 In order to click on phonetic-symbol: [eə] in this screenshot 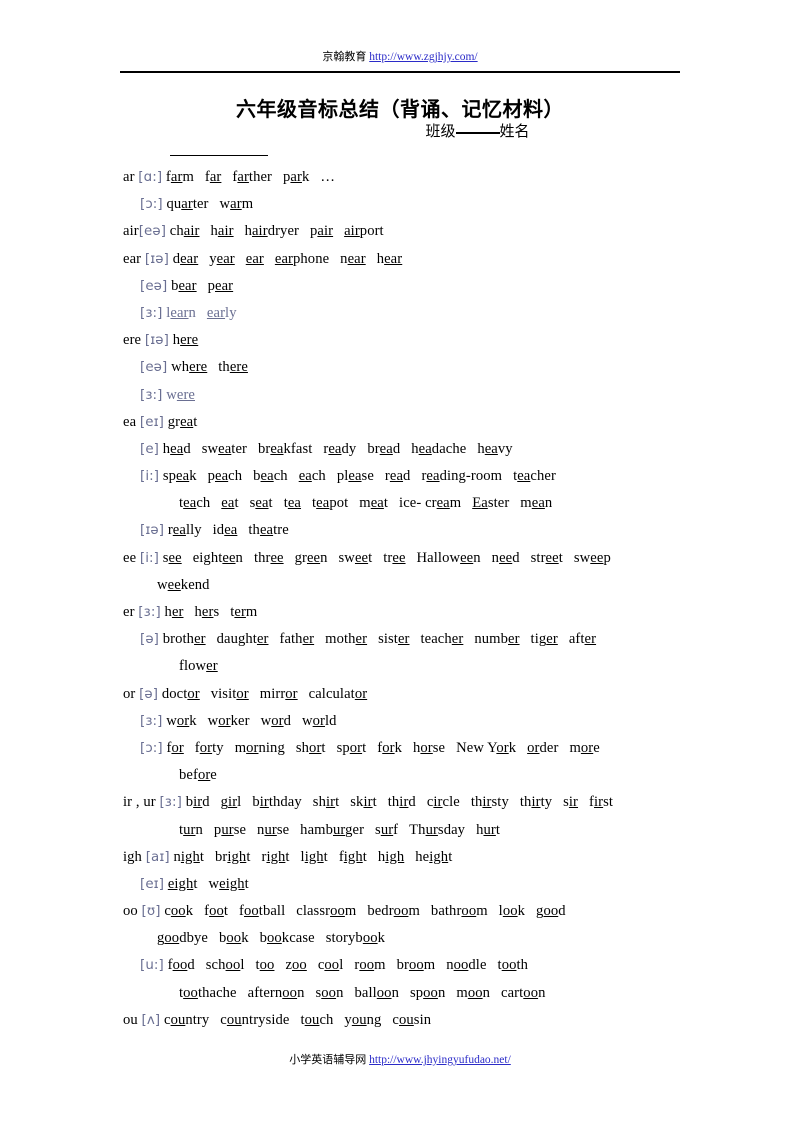, I will do `click(154, 368)`.